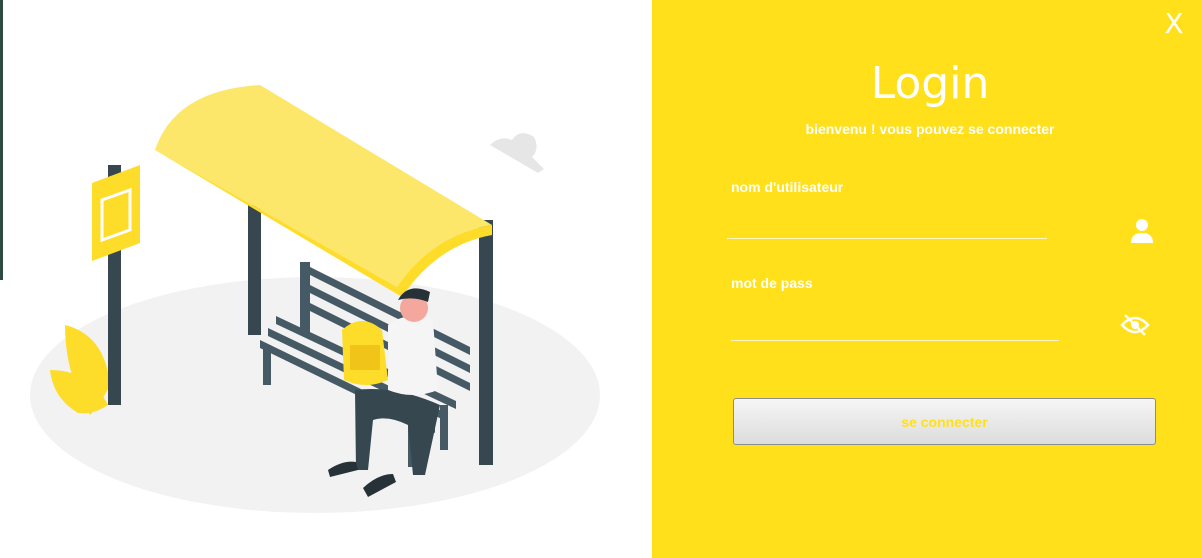 This screenshot has width=1202, height=558. I want to click on close-button: X, so click(1174, 24).